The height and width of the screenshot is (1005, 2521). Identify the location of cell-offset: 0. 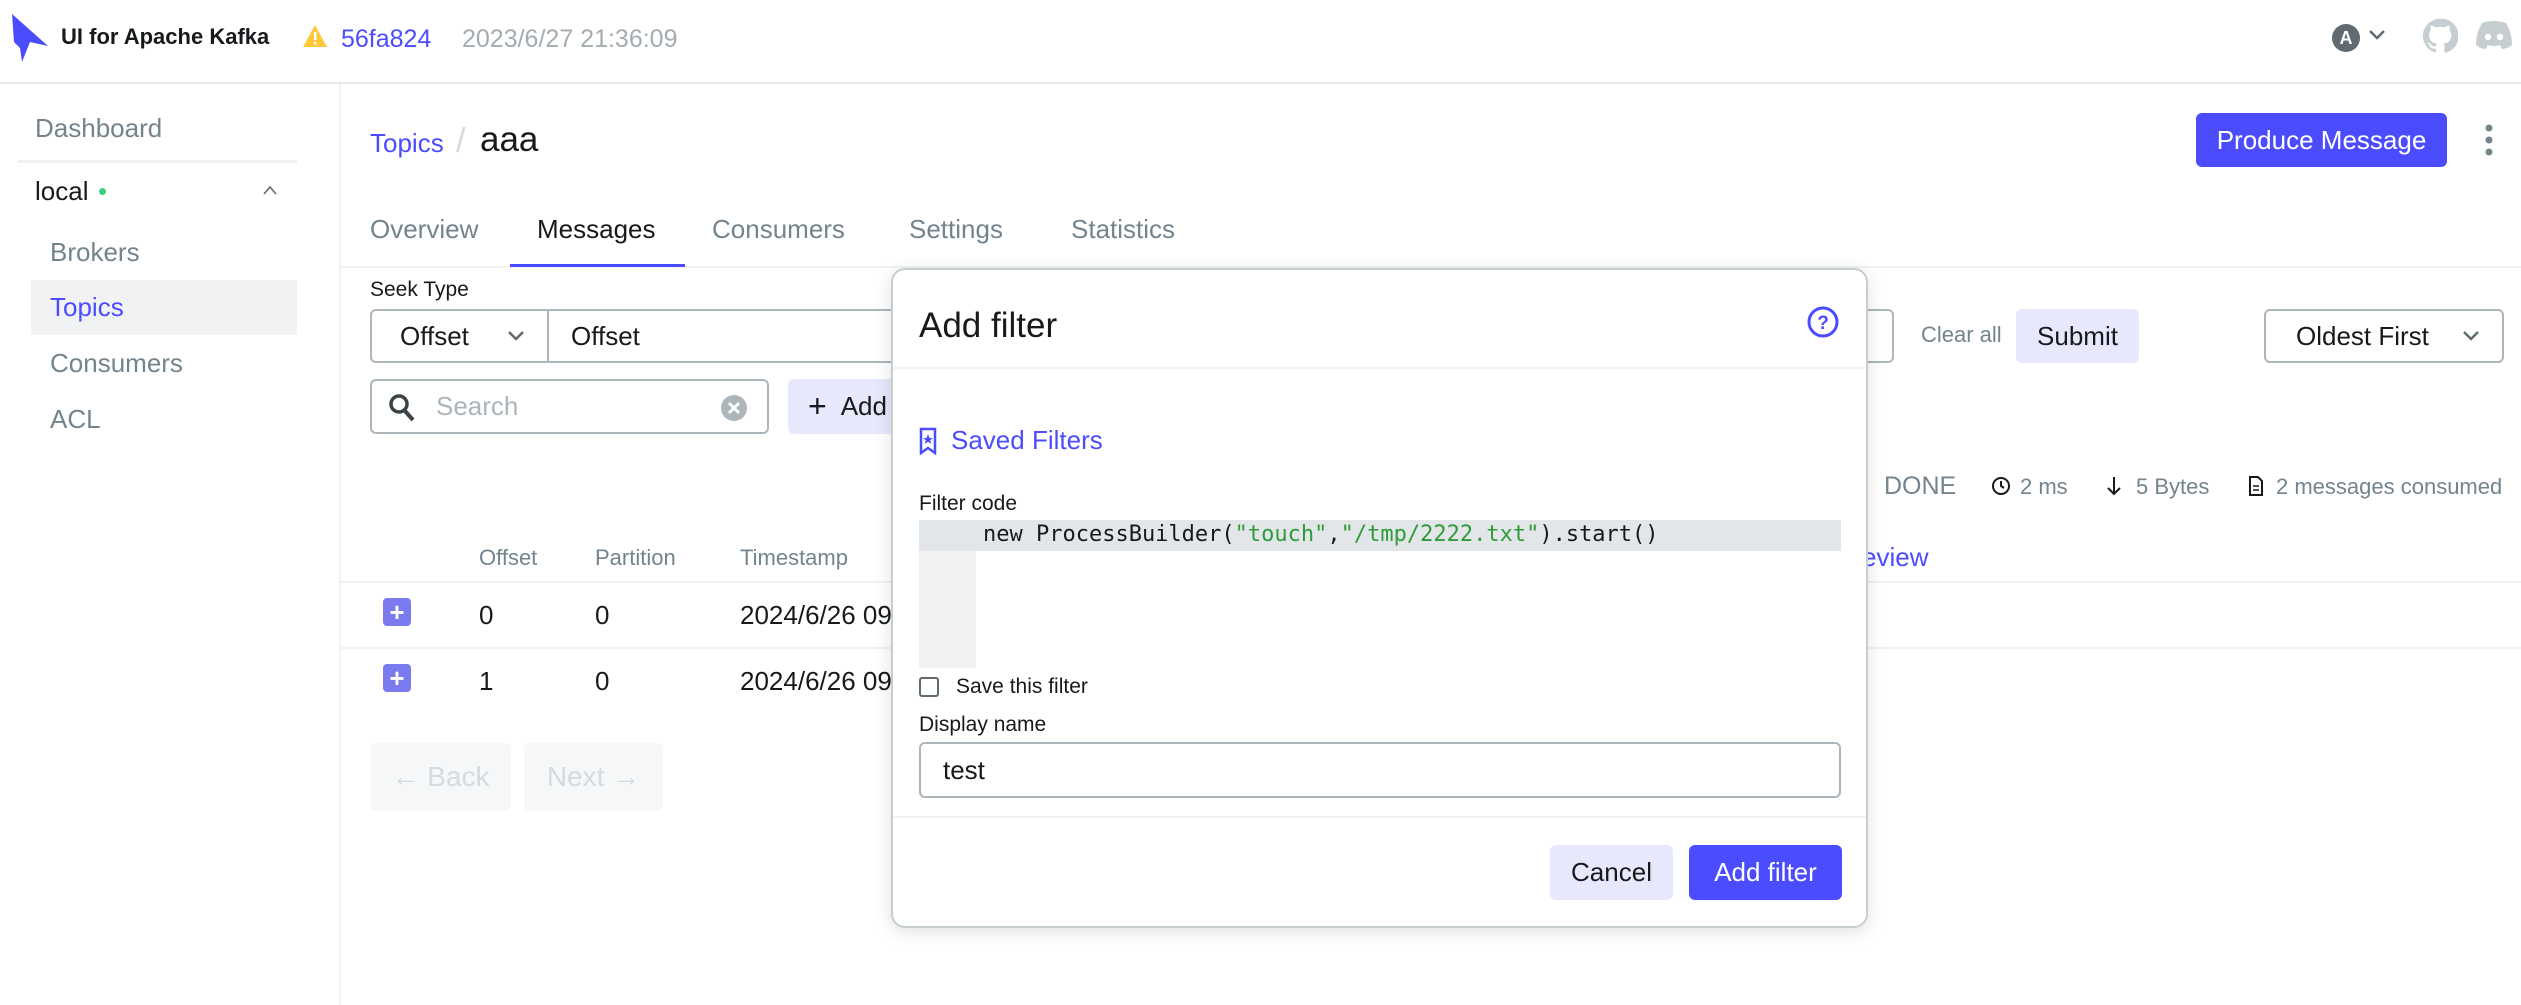
(486, 615).